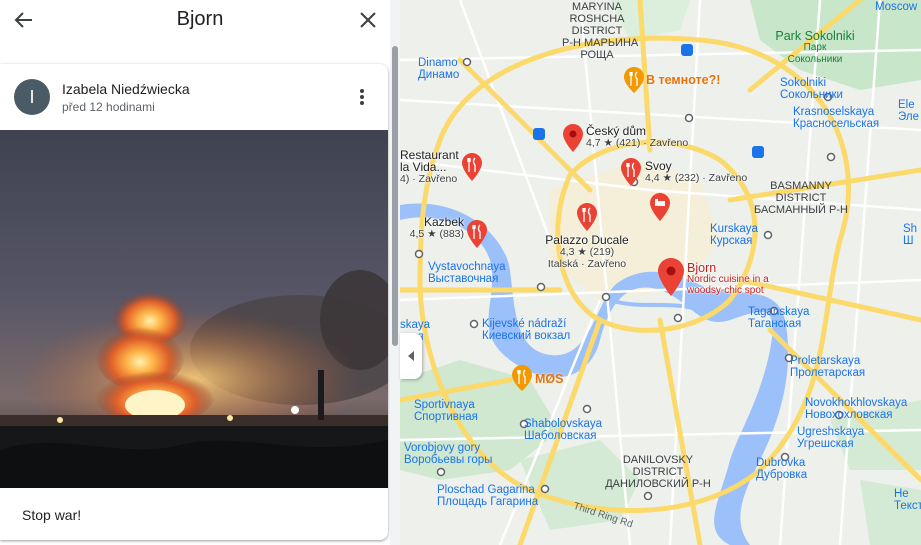  Describe the element at coordinates (828, 373) in the screenshot. I see `metro-label: Пролетарская` at that location.